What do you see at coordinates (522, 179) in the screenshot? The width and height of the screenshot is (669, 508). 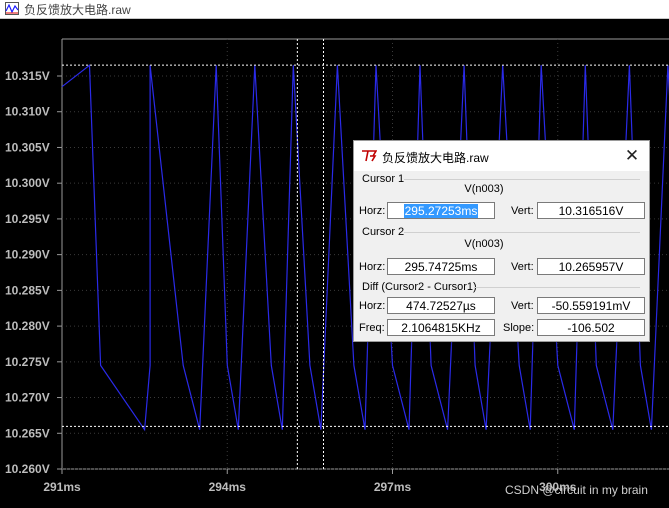 I see `cursor1-group-divider` at bounding box center [522, 179].